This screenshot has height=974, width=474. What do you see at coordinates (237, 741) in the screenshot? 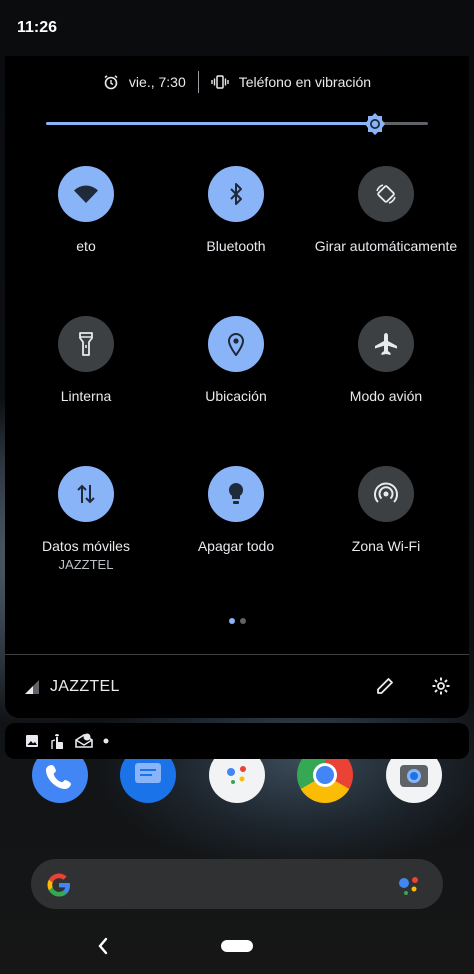
I see `notification-icon-strip` at bounding box center [237, 741].